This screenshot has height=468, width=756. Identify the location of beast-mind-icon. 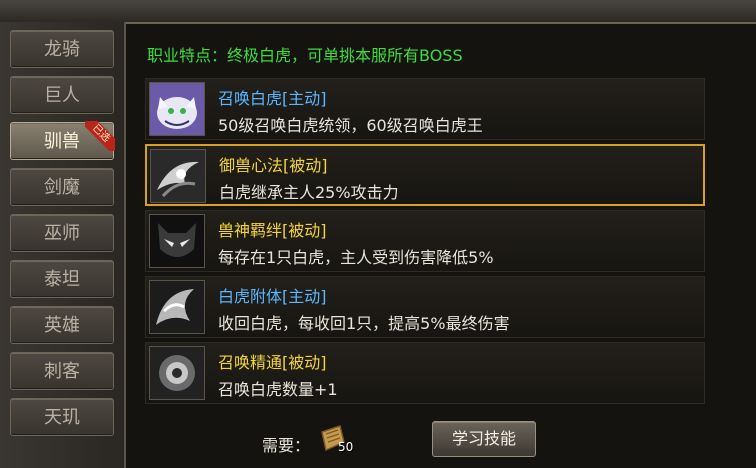
(178, 176).